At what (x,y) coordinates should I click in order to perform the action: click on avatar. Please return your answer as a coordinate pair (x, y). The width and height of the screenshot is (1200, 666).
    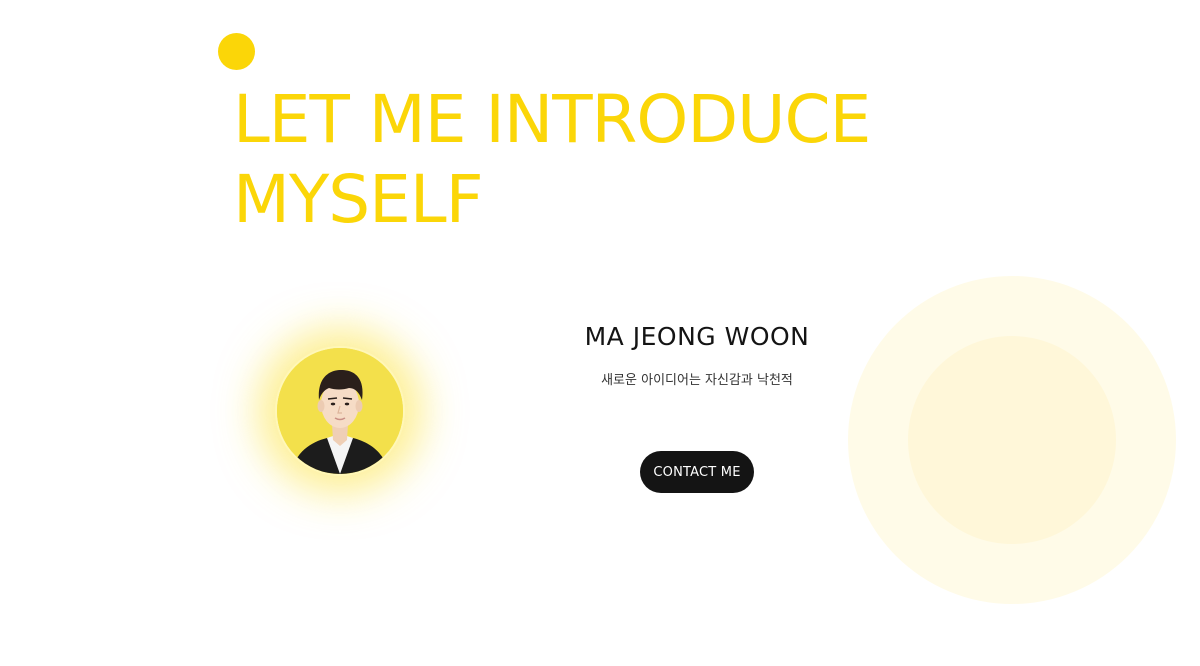
    Looking at the image, I should click on (340, 411).